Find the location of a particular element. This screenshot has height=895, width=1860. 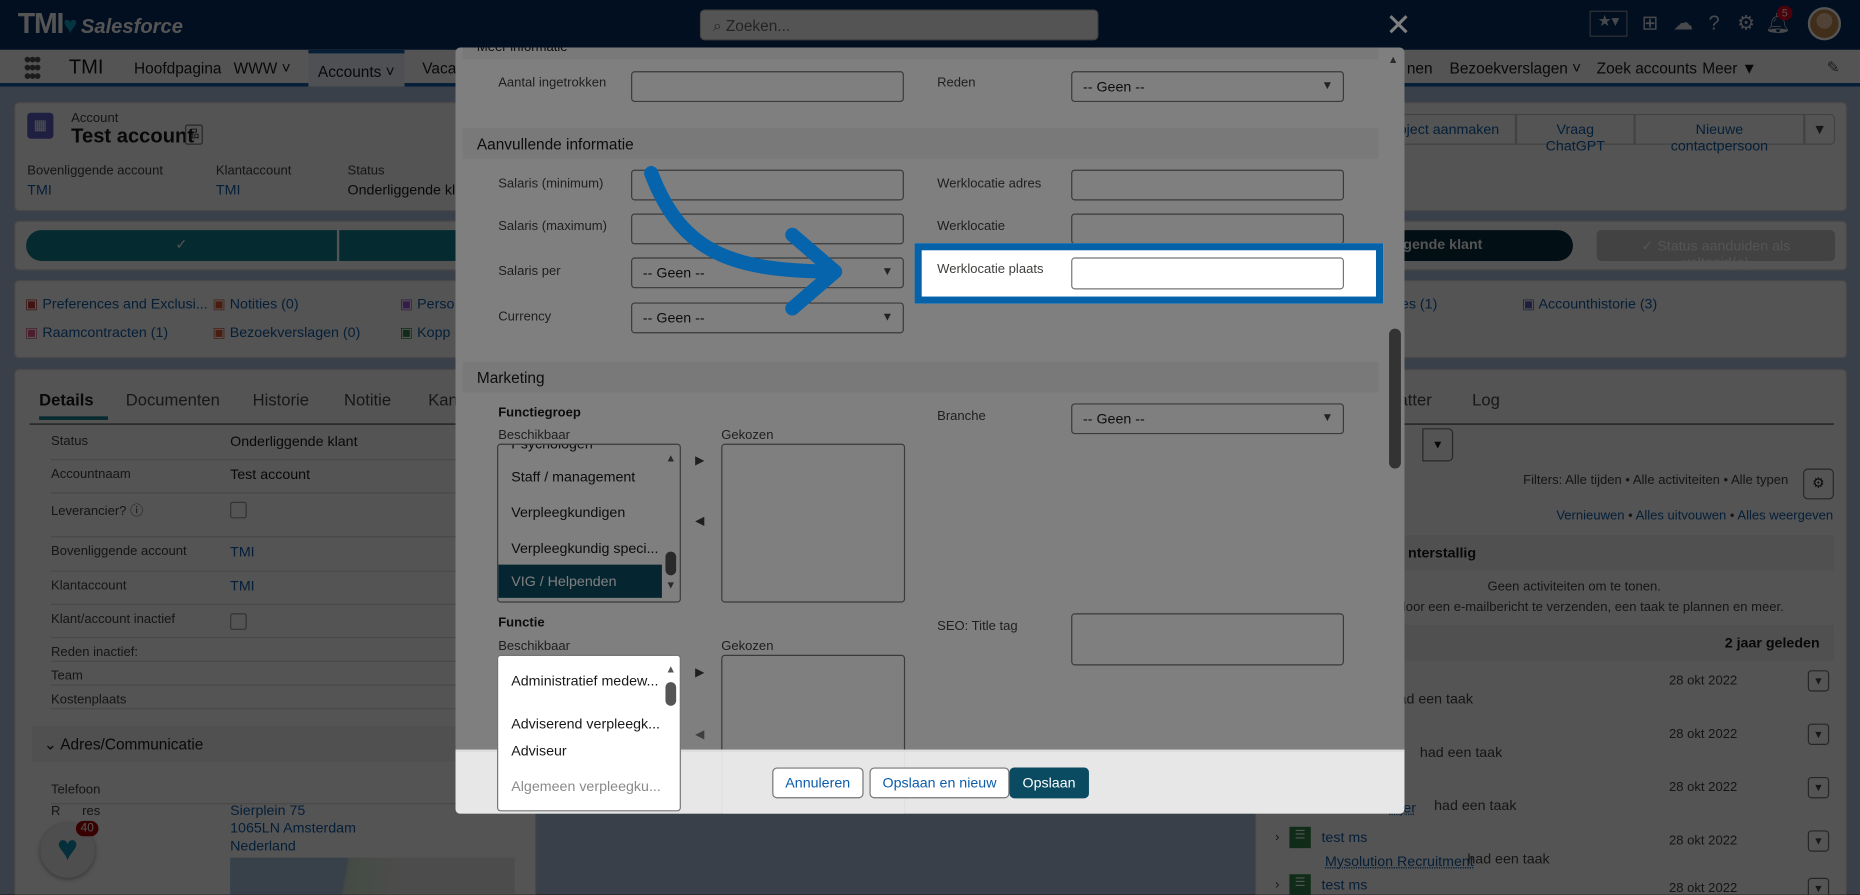

arrow-curve is located at coordinates (741, 222).